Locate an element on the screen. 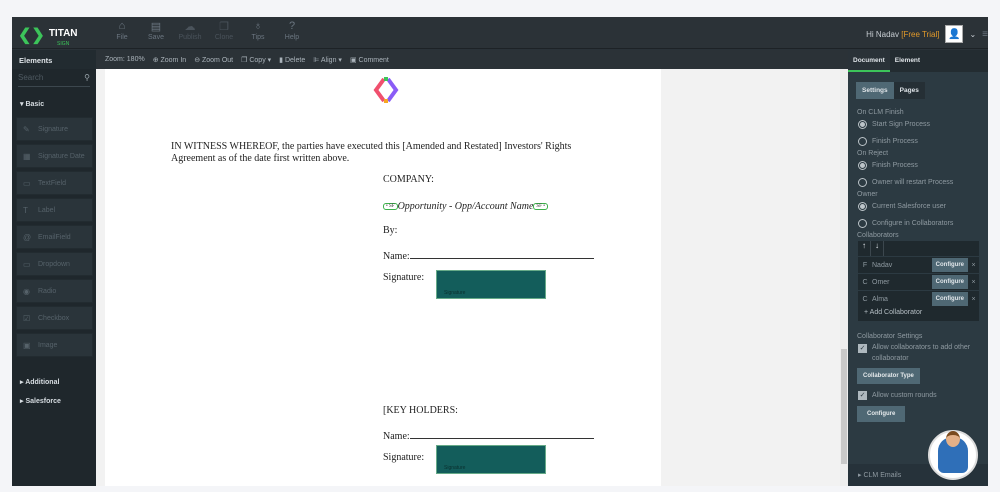 This screenshot has width=1000, height=492. element-signature: ✎ Signature is located at coordinates (54, 129).